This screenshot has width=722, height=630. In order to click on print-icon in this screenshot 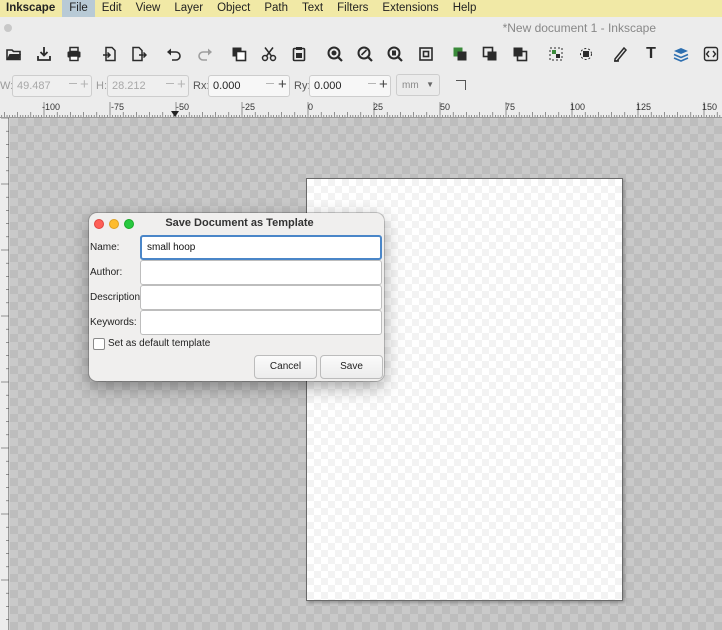, I will do `click(74, 54)`.